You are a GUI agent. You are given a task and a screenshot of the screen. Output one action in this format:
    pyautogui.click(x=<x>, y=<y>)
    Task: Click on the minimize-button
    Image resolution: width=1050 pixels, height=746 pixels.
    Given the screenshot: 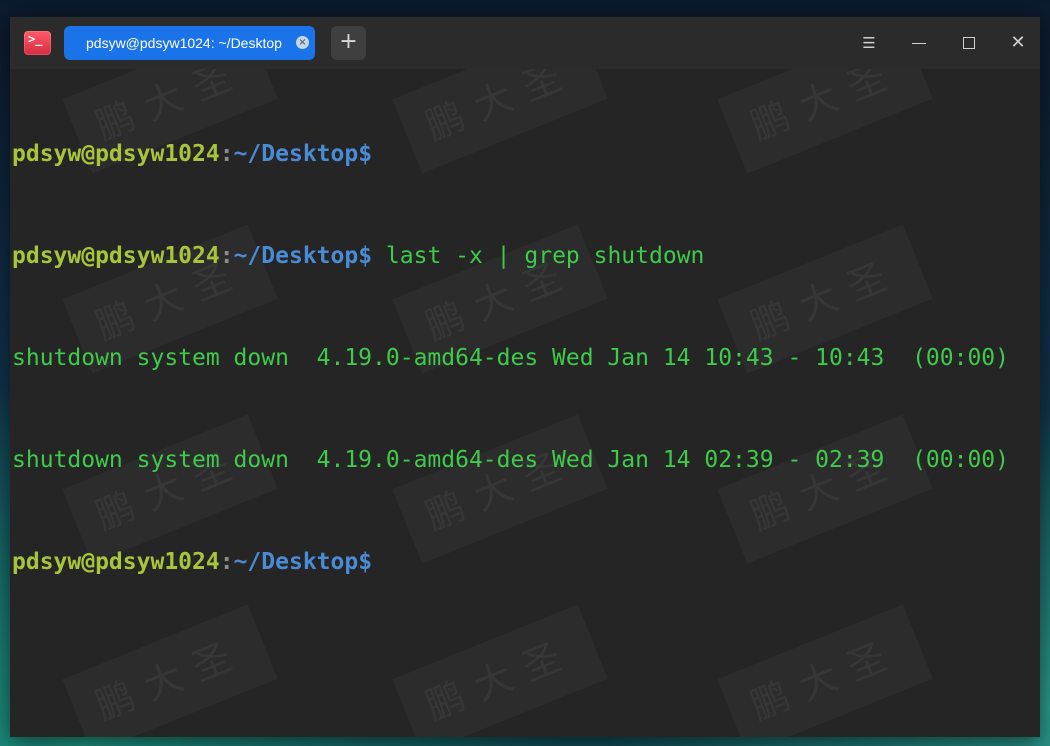 What is the action you would take?
    pyautogui.click(x=919, y=43)
    